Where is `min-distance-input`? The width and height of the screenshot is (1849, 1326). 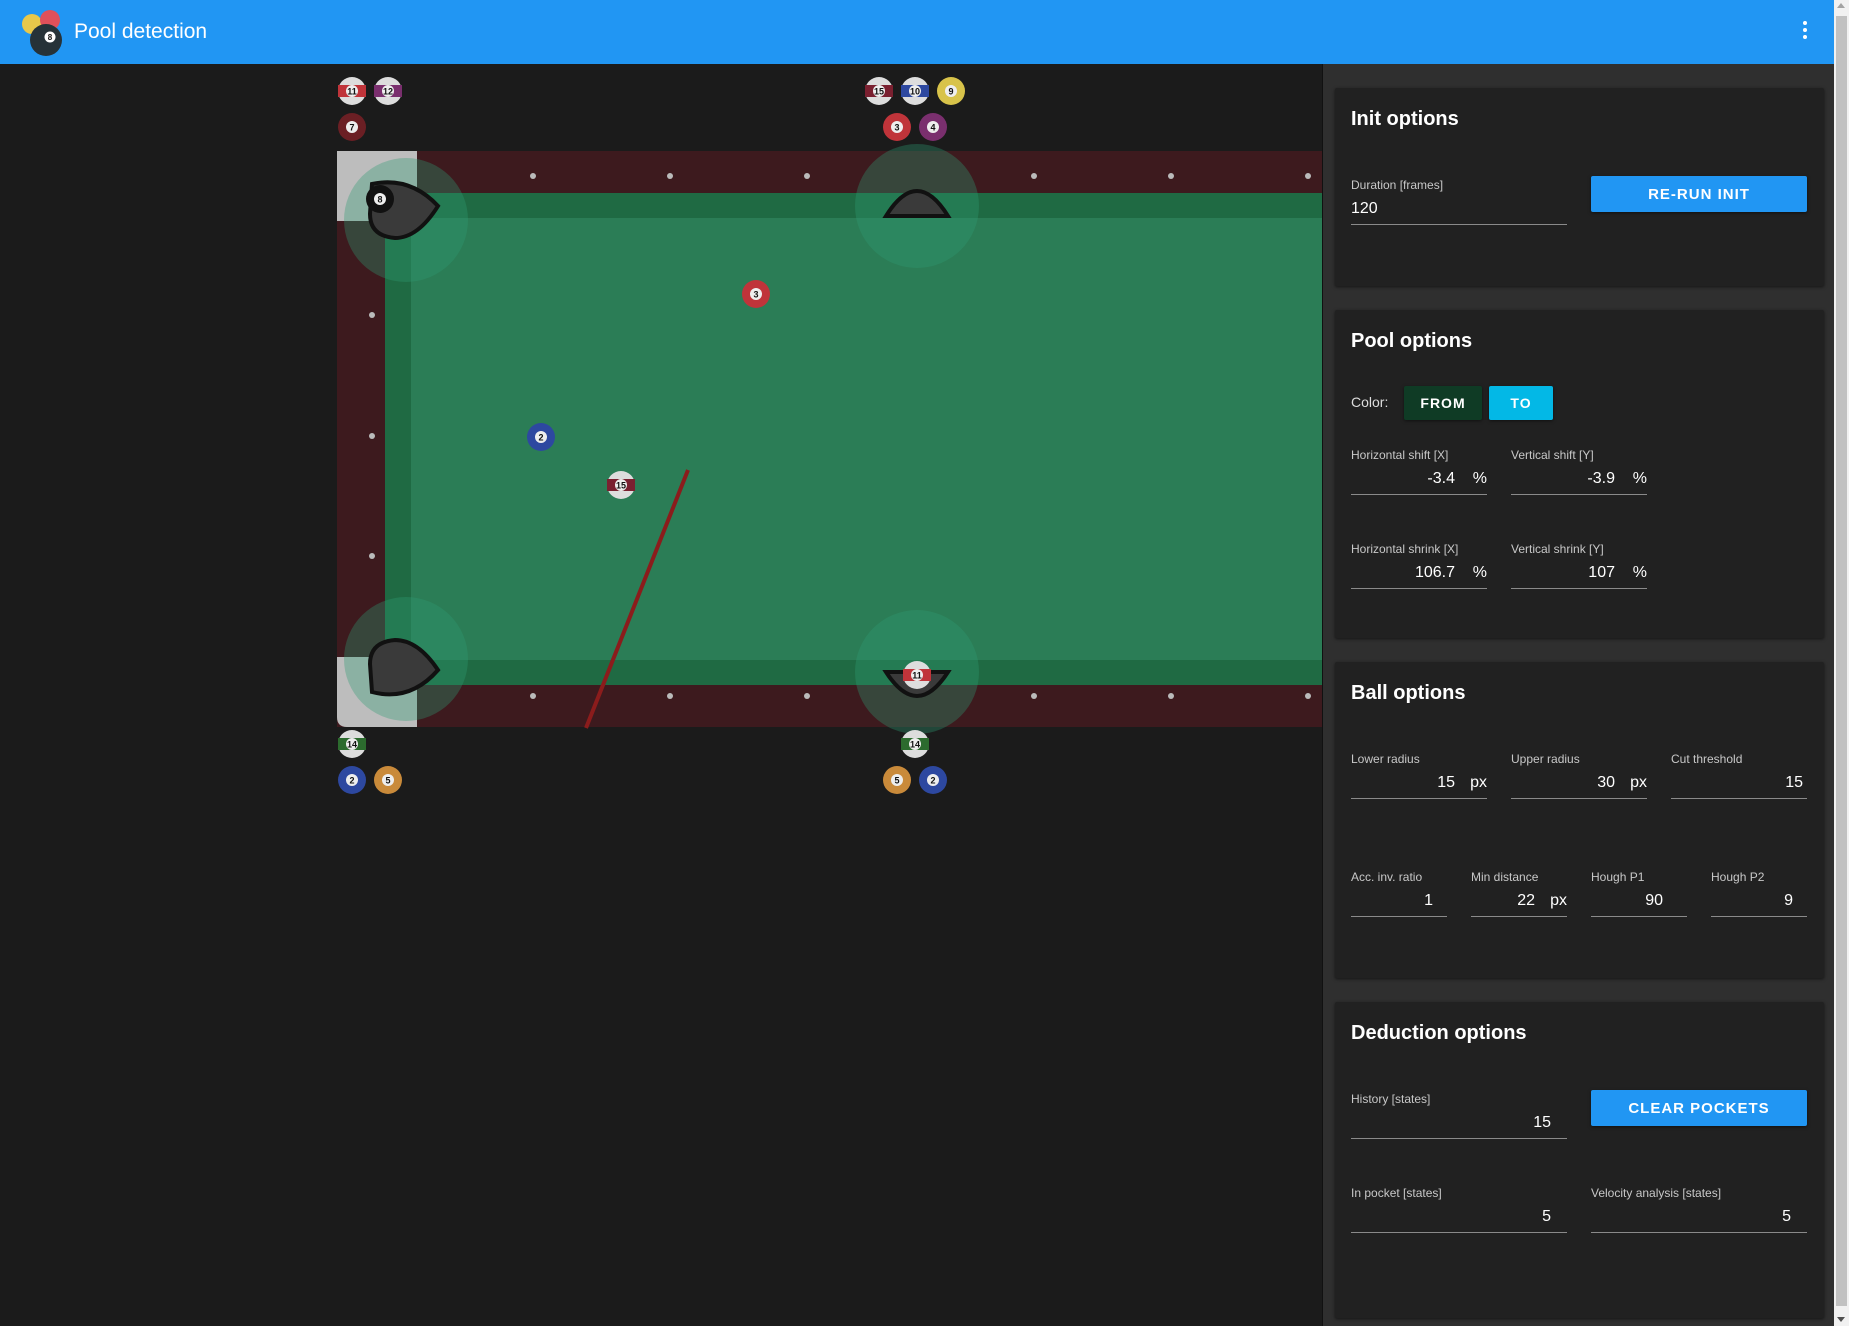 min-distance-input is located at coordinates (1503, 901).